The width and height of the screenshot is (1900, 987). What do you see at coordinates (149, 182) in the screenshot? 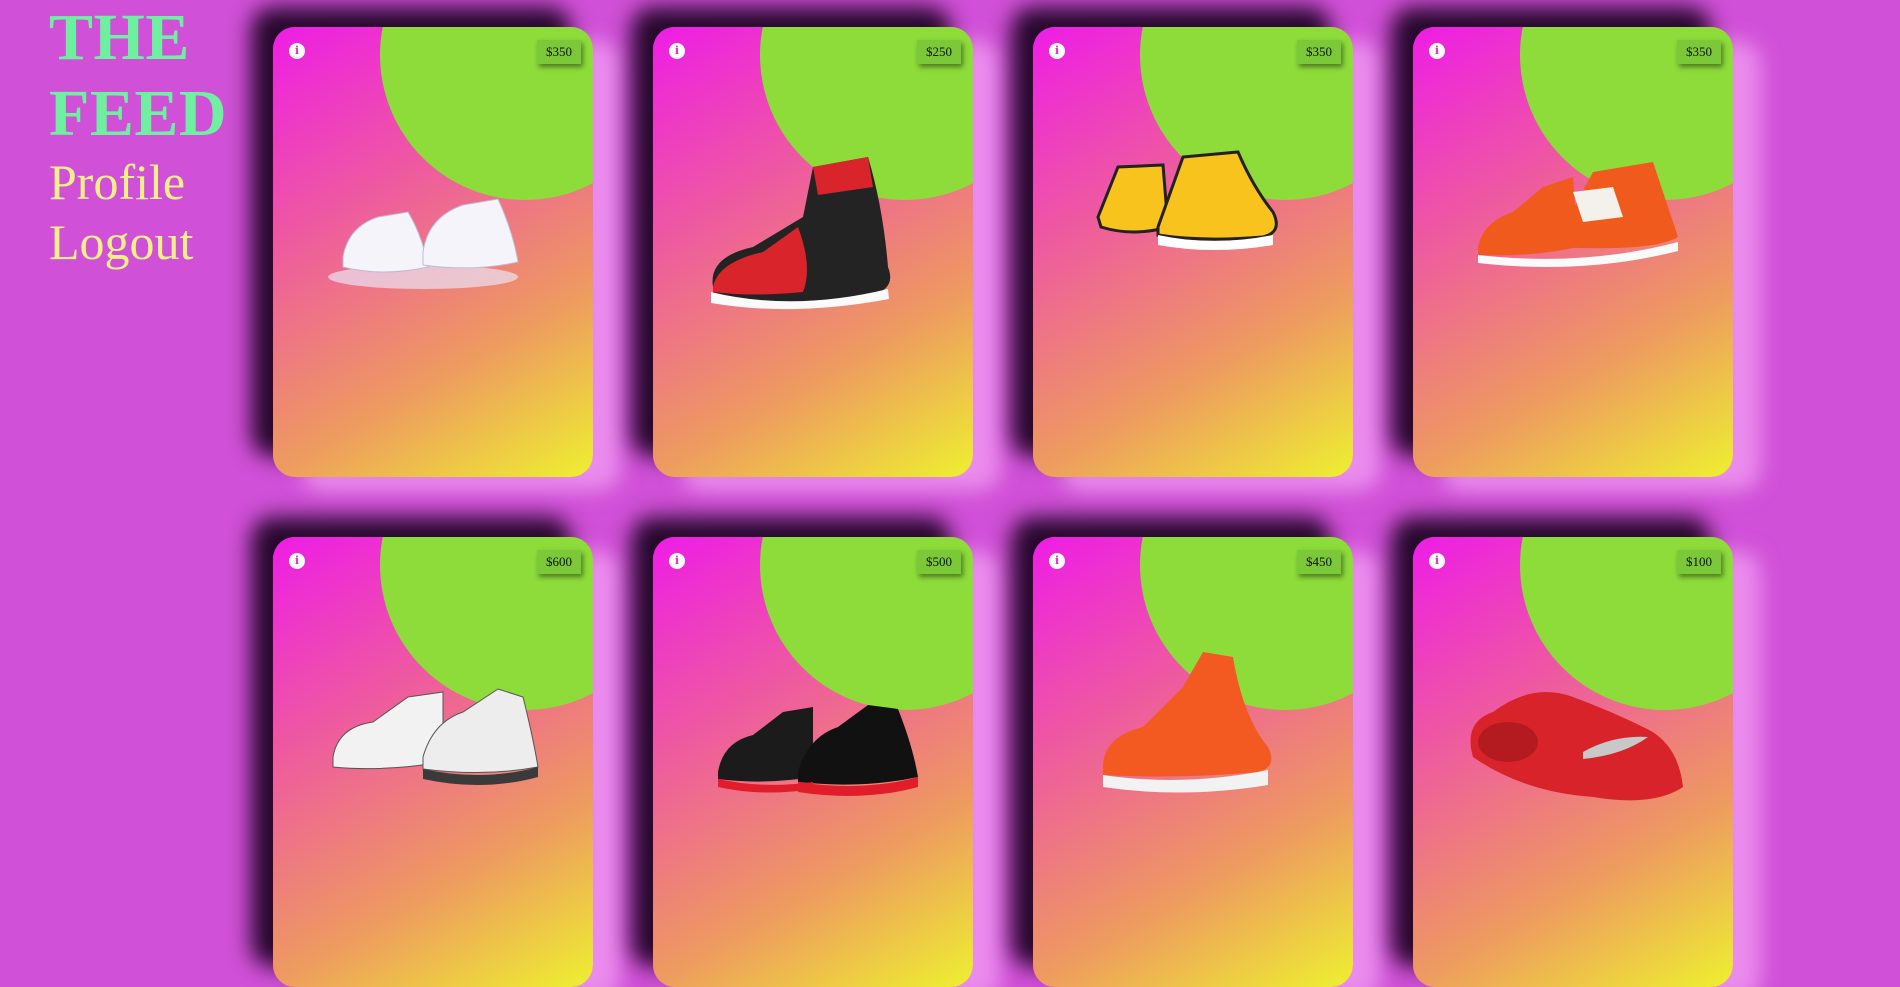
I see `profile-link: Profile` at bounding box center [149, 182].